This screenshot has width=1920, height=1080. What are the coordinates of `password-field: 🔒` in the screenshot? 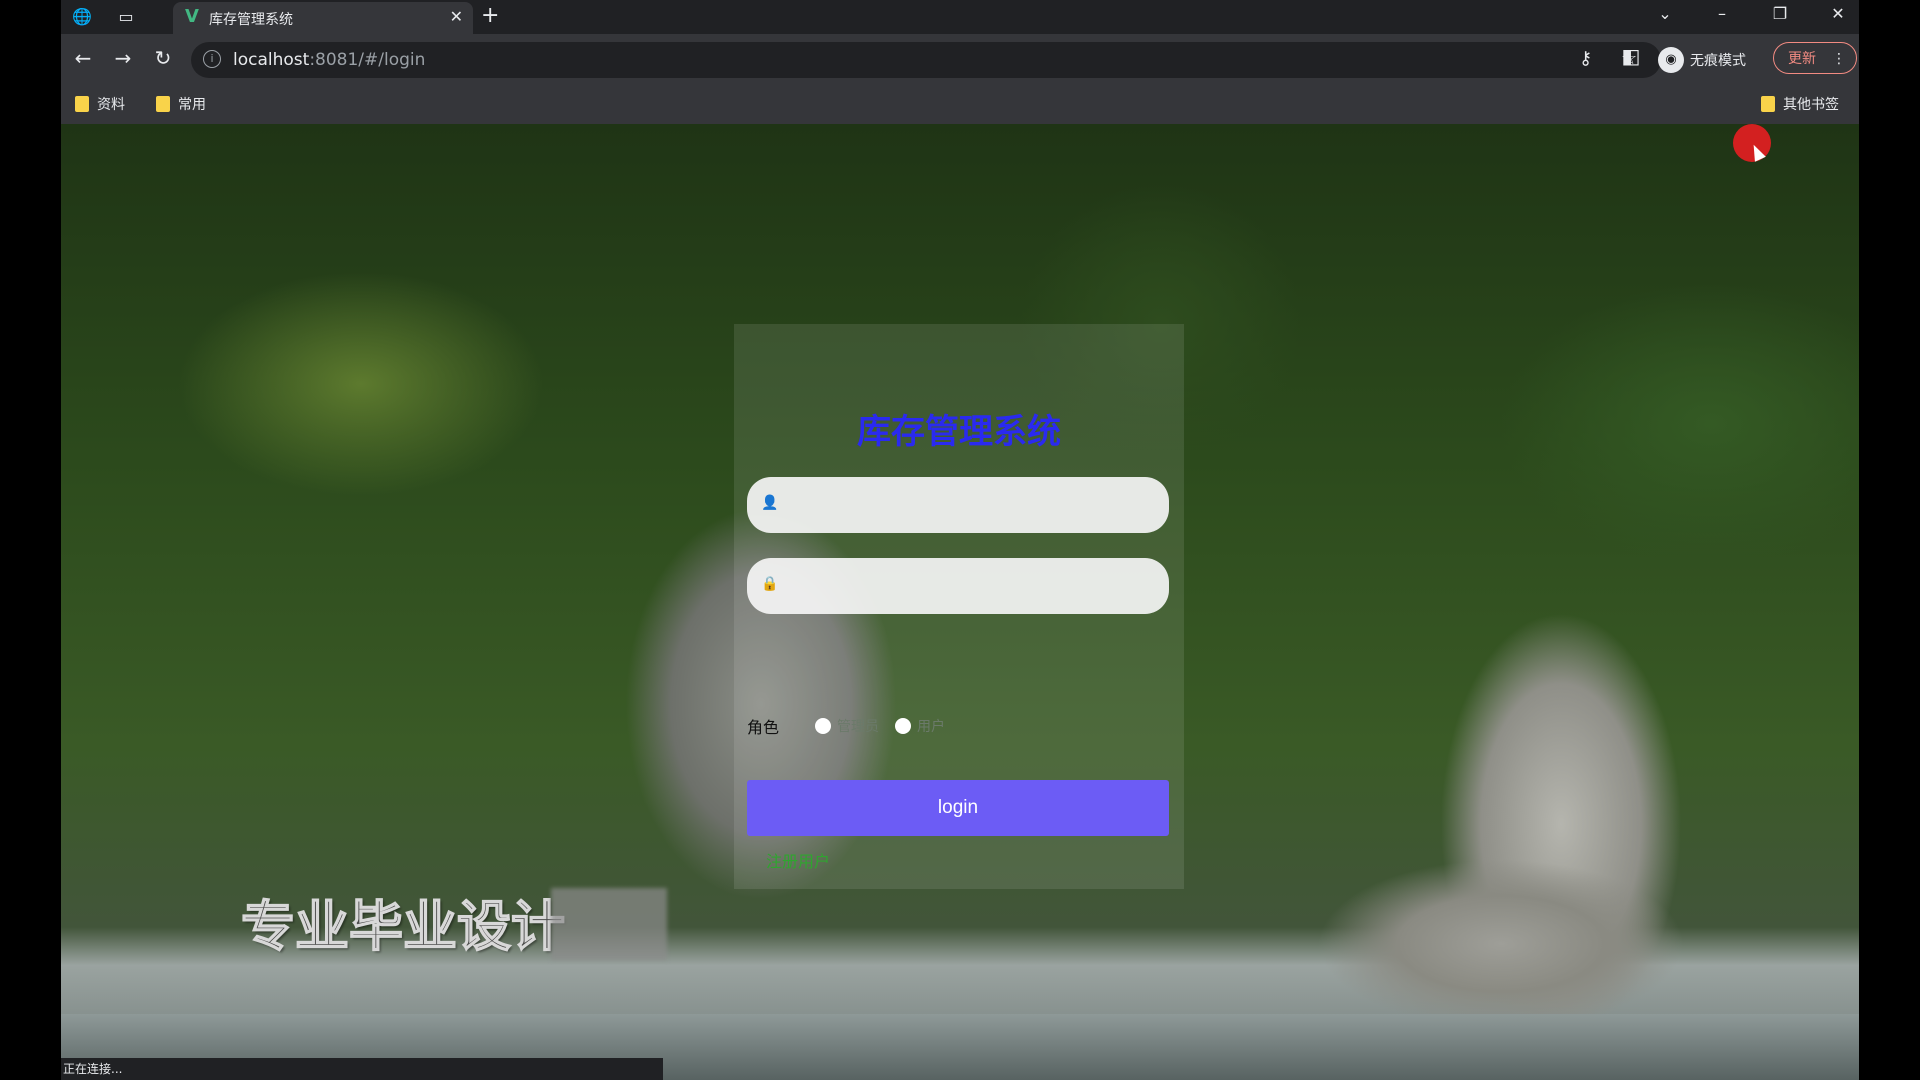 It's located at (958, 586).